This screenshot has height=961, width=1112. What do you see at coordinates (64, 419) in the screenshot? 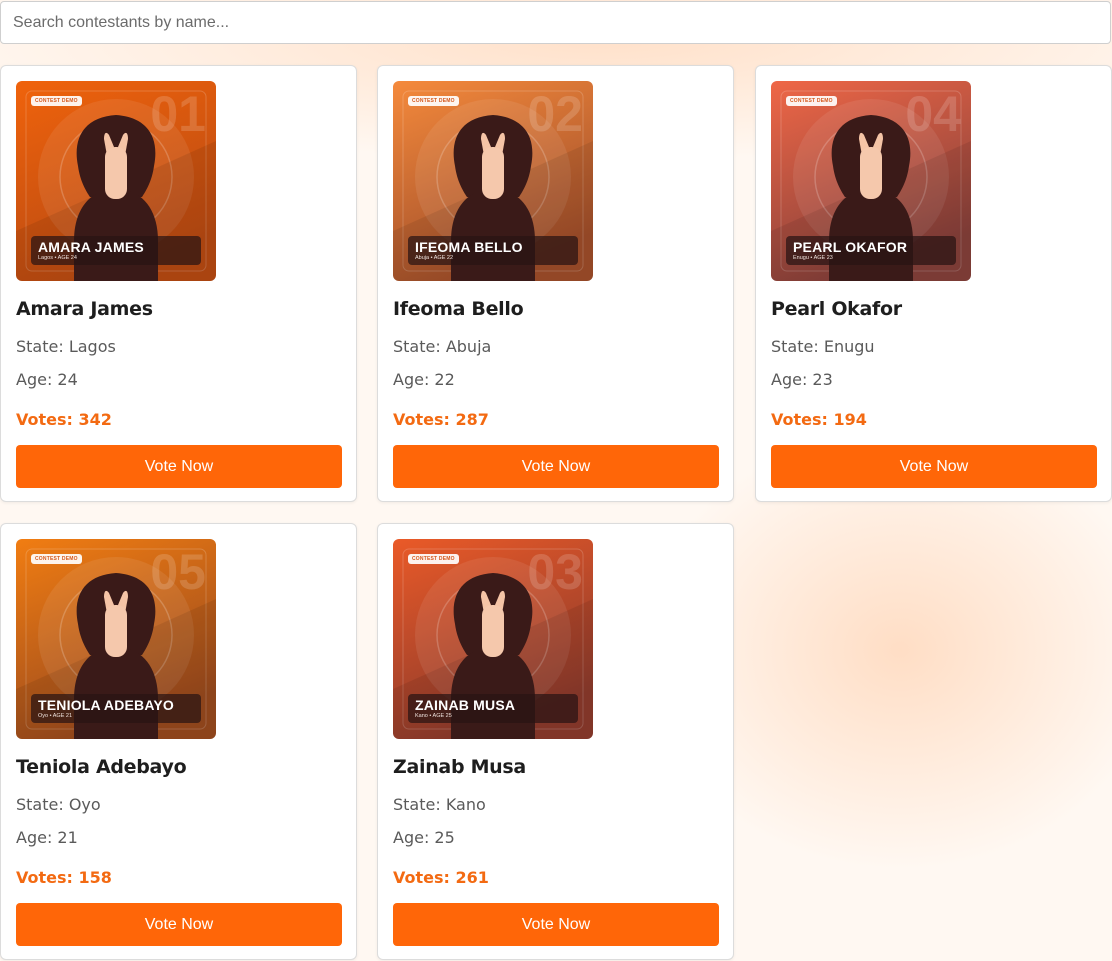
I see `vote-count: Votes: 342` at bounding box center [64, 419].